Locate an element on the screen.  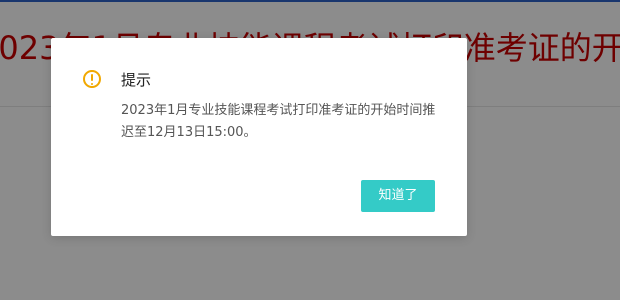
dialog-message: 2023年1月专业技能课程考试打印准考证的开始时间推迟至12月13日15:00。 is located at coordinates (278, 121).